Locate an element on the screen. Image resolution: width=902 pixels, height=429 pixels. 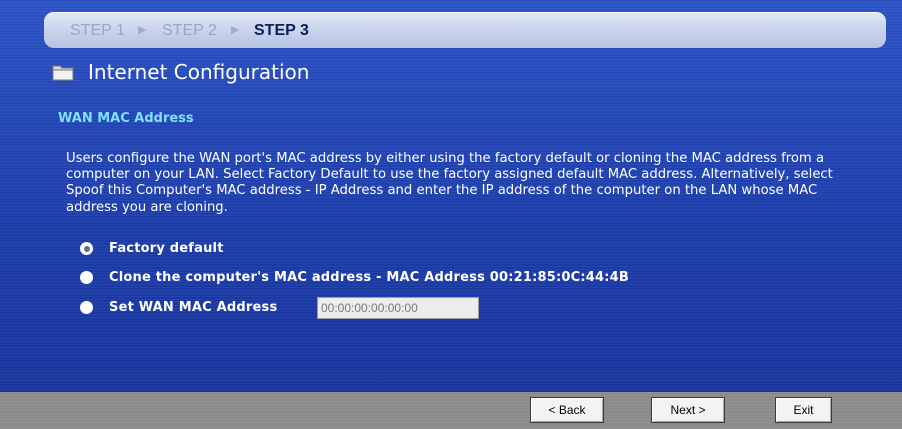
exit-button: Exit is located at coordinates (803, 410).